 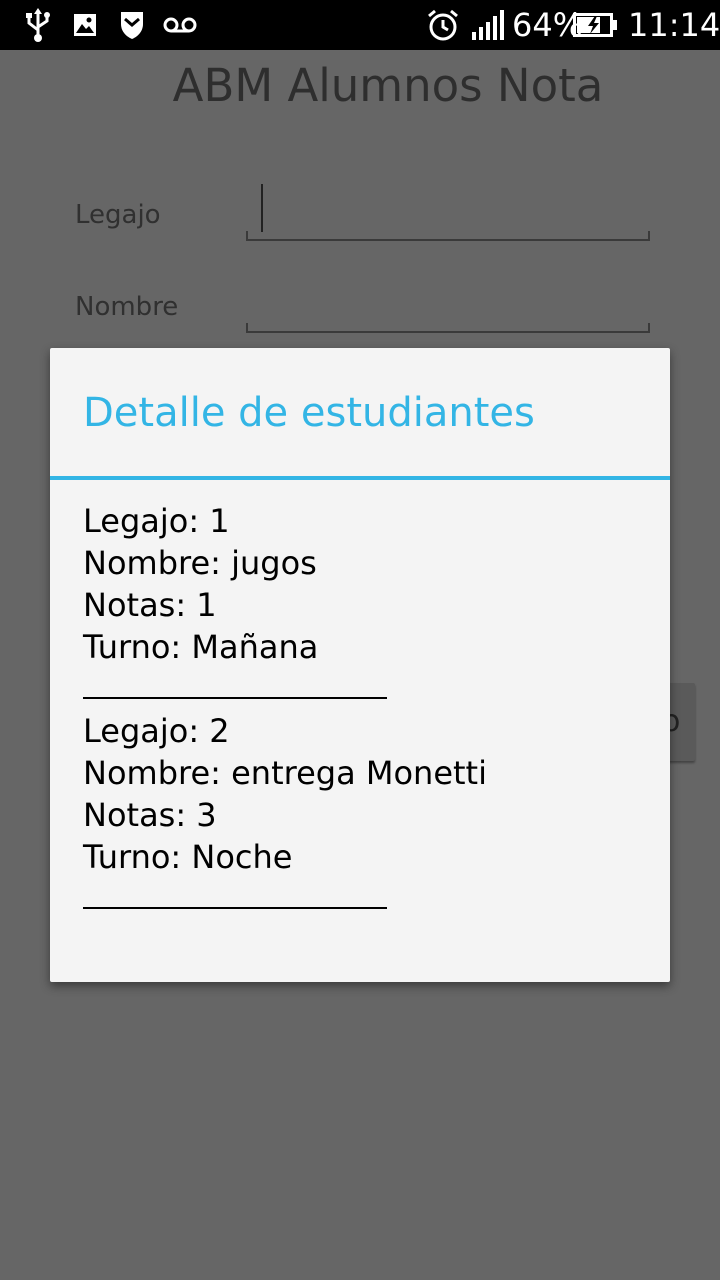 What do you see at coordinates (188, 857) in the screenshot?
I see `student-turno: Turno: Noche` at bounding box center [188, 857].